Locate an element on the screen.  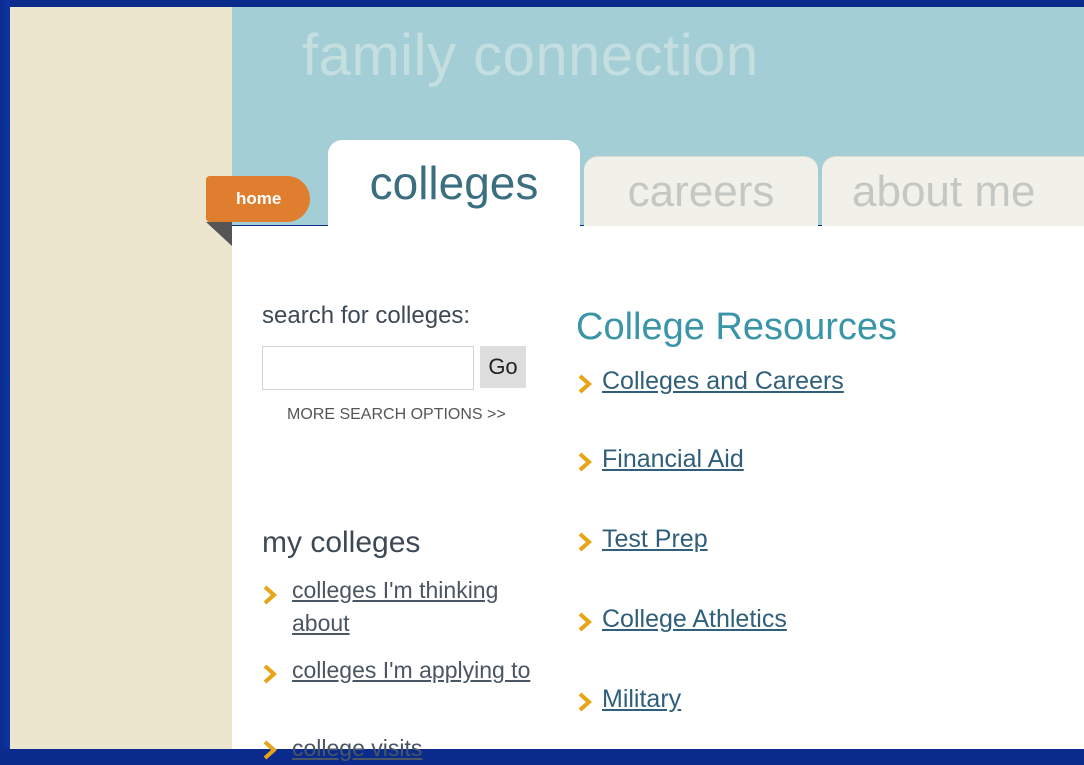
my-colleges-link-thinking: colleges I'm thinking about is located at coordinates (417, 607).